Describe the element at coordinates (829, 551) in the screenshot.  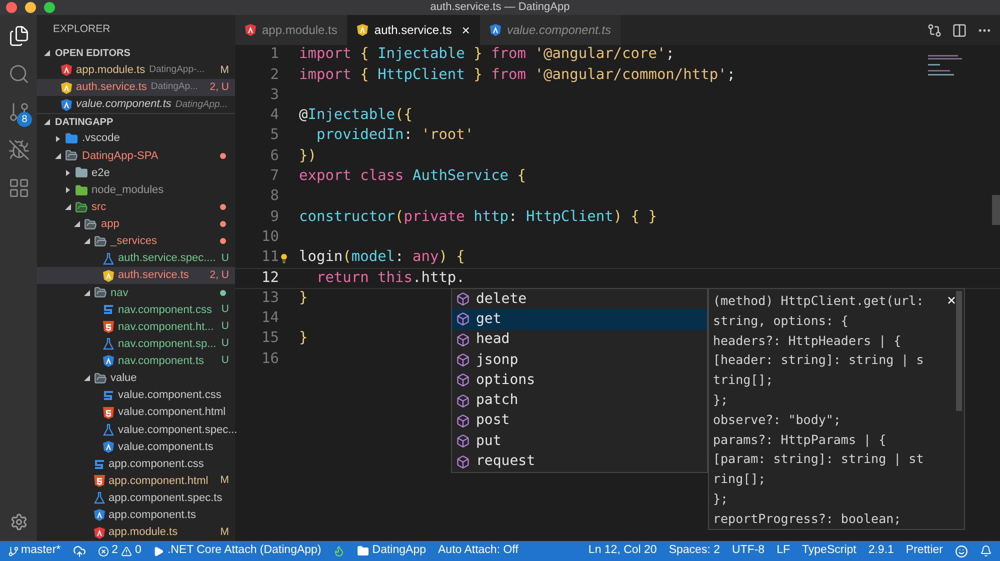
I see `status-item: TypeScript` at that location.